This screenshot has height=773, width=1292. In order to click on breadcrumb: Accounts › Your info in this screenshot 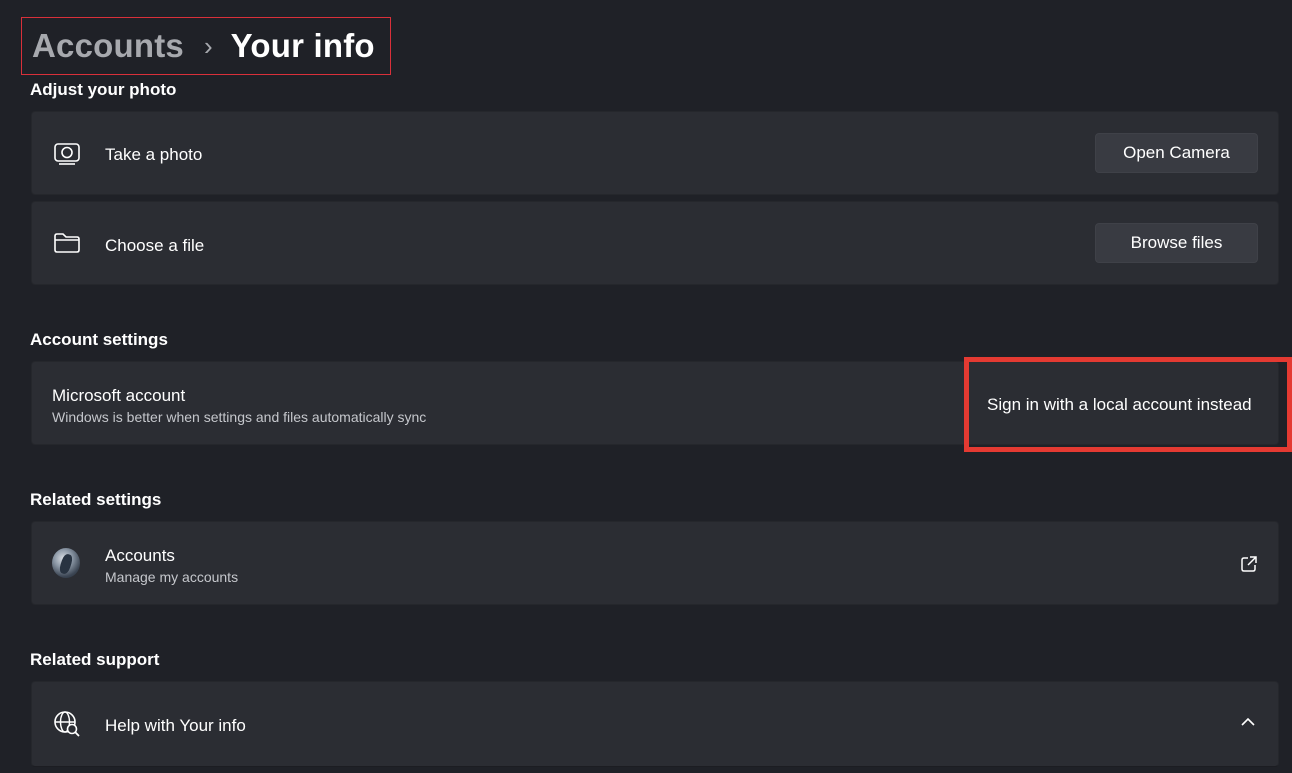, I will do `click(206, 46)`.